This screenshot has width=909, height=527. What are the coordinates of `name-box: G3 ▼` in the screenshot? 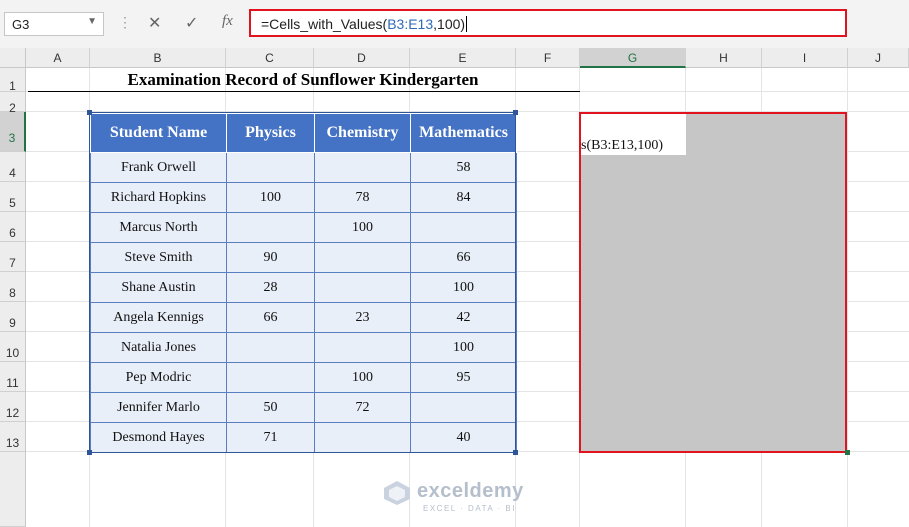 It's located at (54, 24).